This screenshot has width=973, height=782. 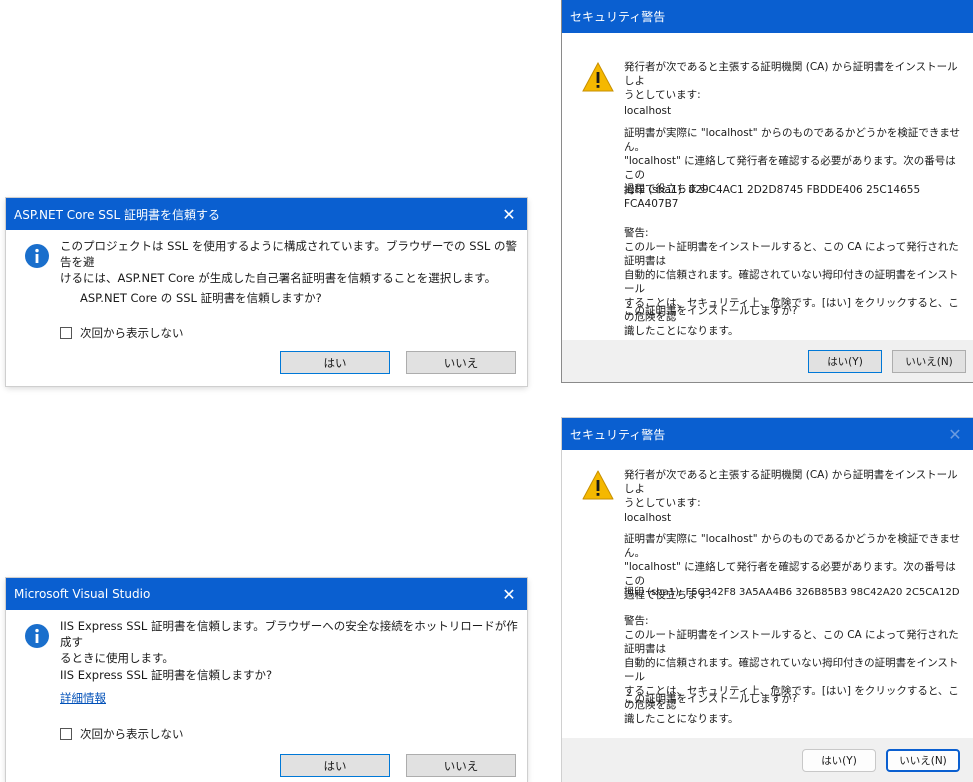 What do you see at coordinates (636, 233) in the screenshot?
I see `security1-warning-heading: 警告:` at bounding box center [636, 233].